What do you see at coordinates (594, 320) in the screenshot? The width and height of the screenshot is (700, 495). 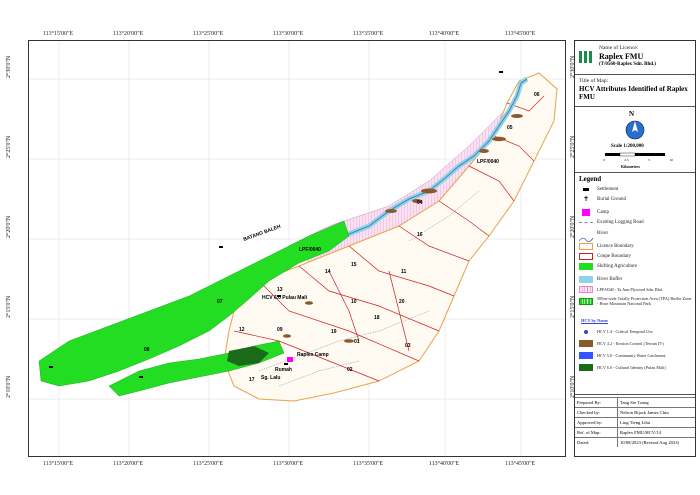 I see `hcv-heading: HCV by Name` at bounding box center [594, 320].